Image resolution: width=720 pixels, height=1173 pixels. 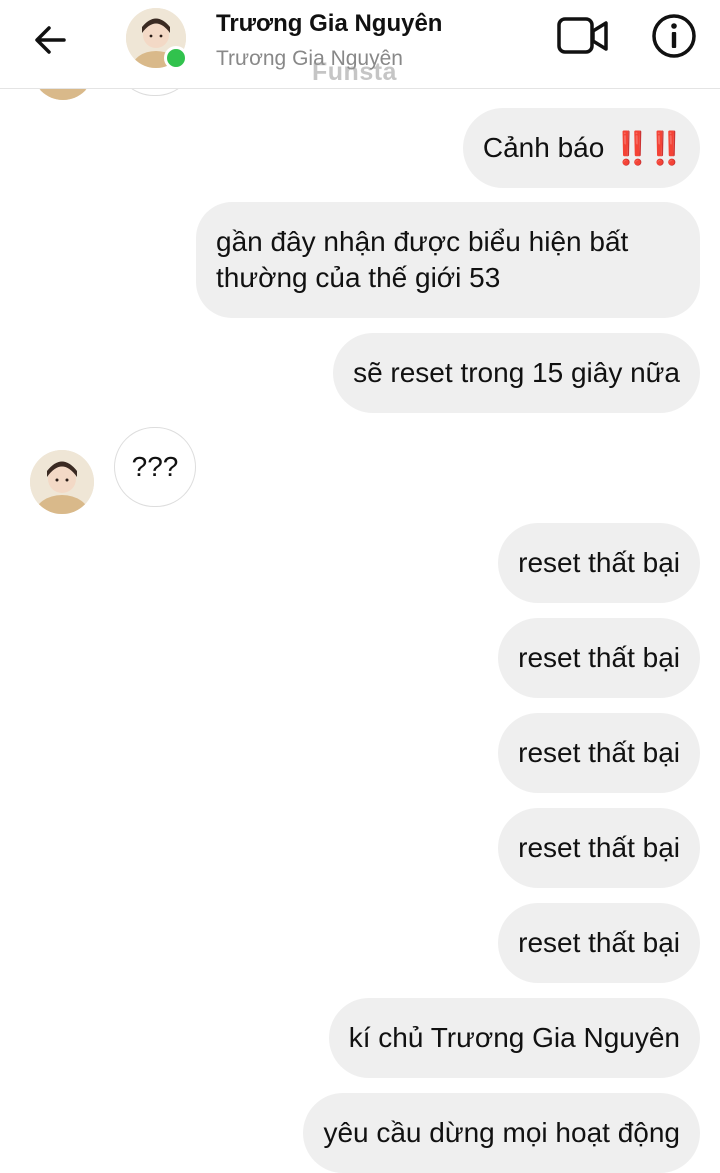 I want to click on message-bubble-outgoing: yêu cầu dừng mọi hoạt động, so click(x=501, y=1133).